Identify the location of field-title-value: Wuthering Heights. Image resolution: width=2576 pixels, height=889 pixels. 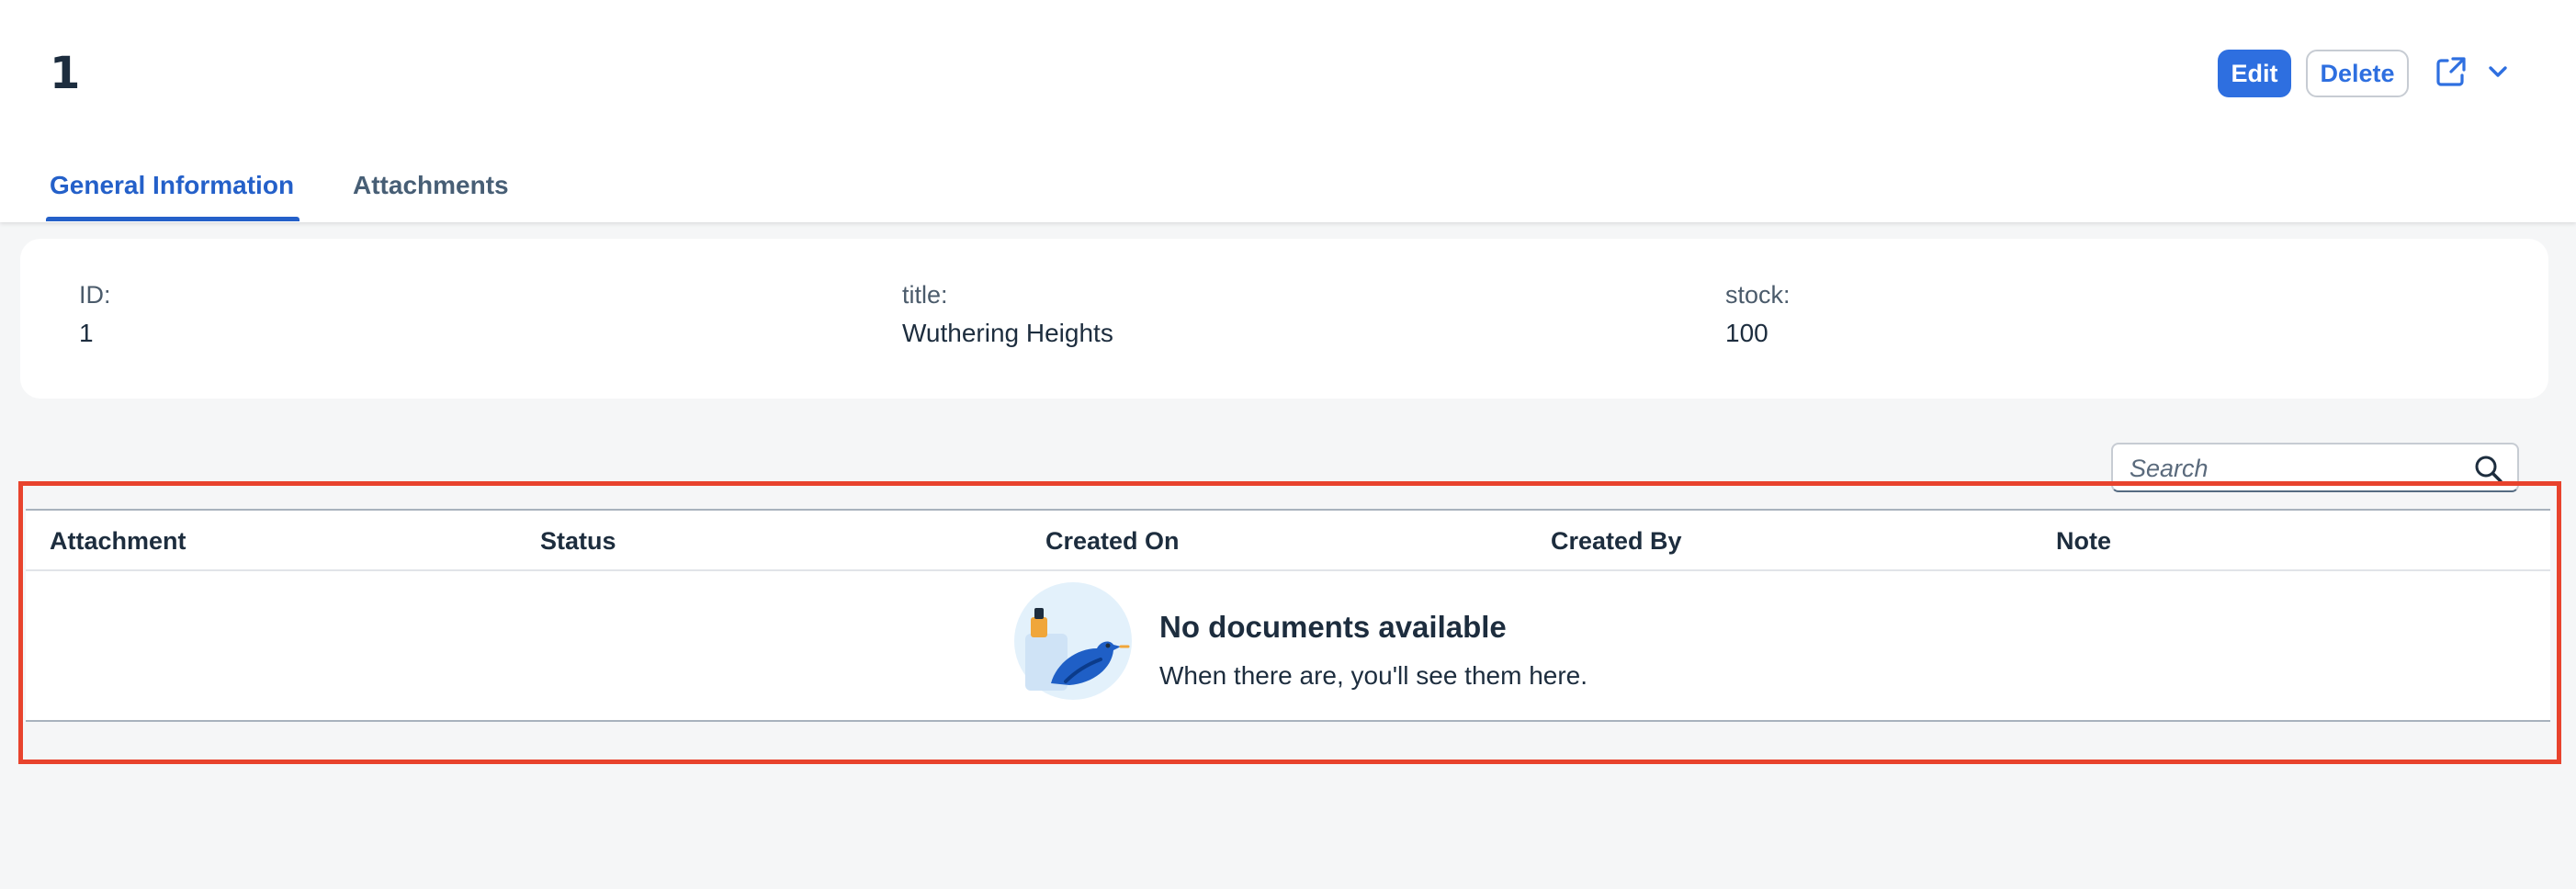
(1007, 333).